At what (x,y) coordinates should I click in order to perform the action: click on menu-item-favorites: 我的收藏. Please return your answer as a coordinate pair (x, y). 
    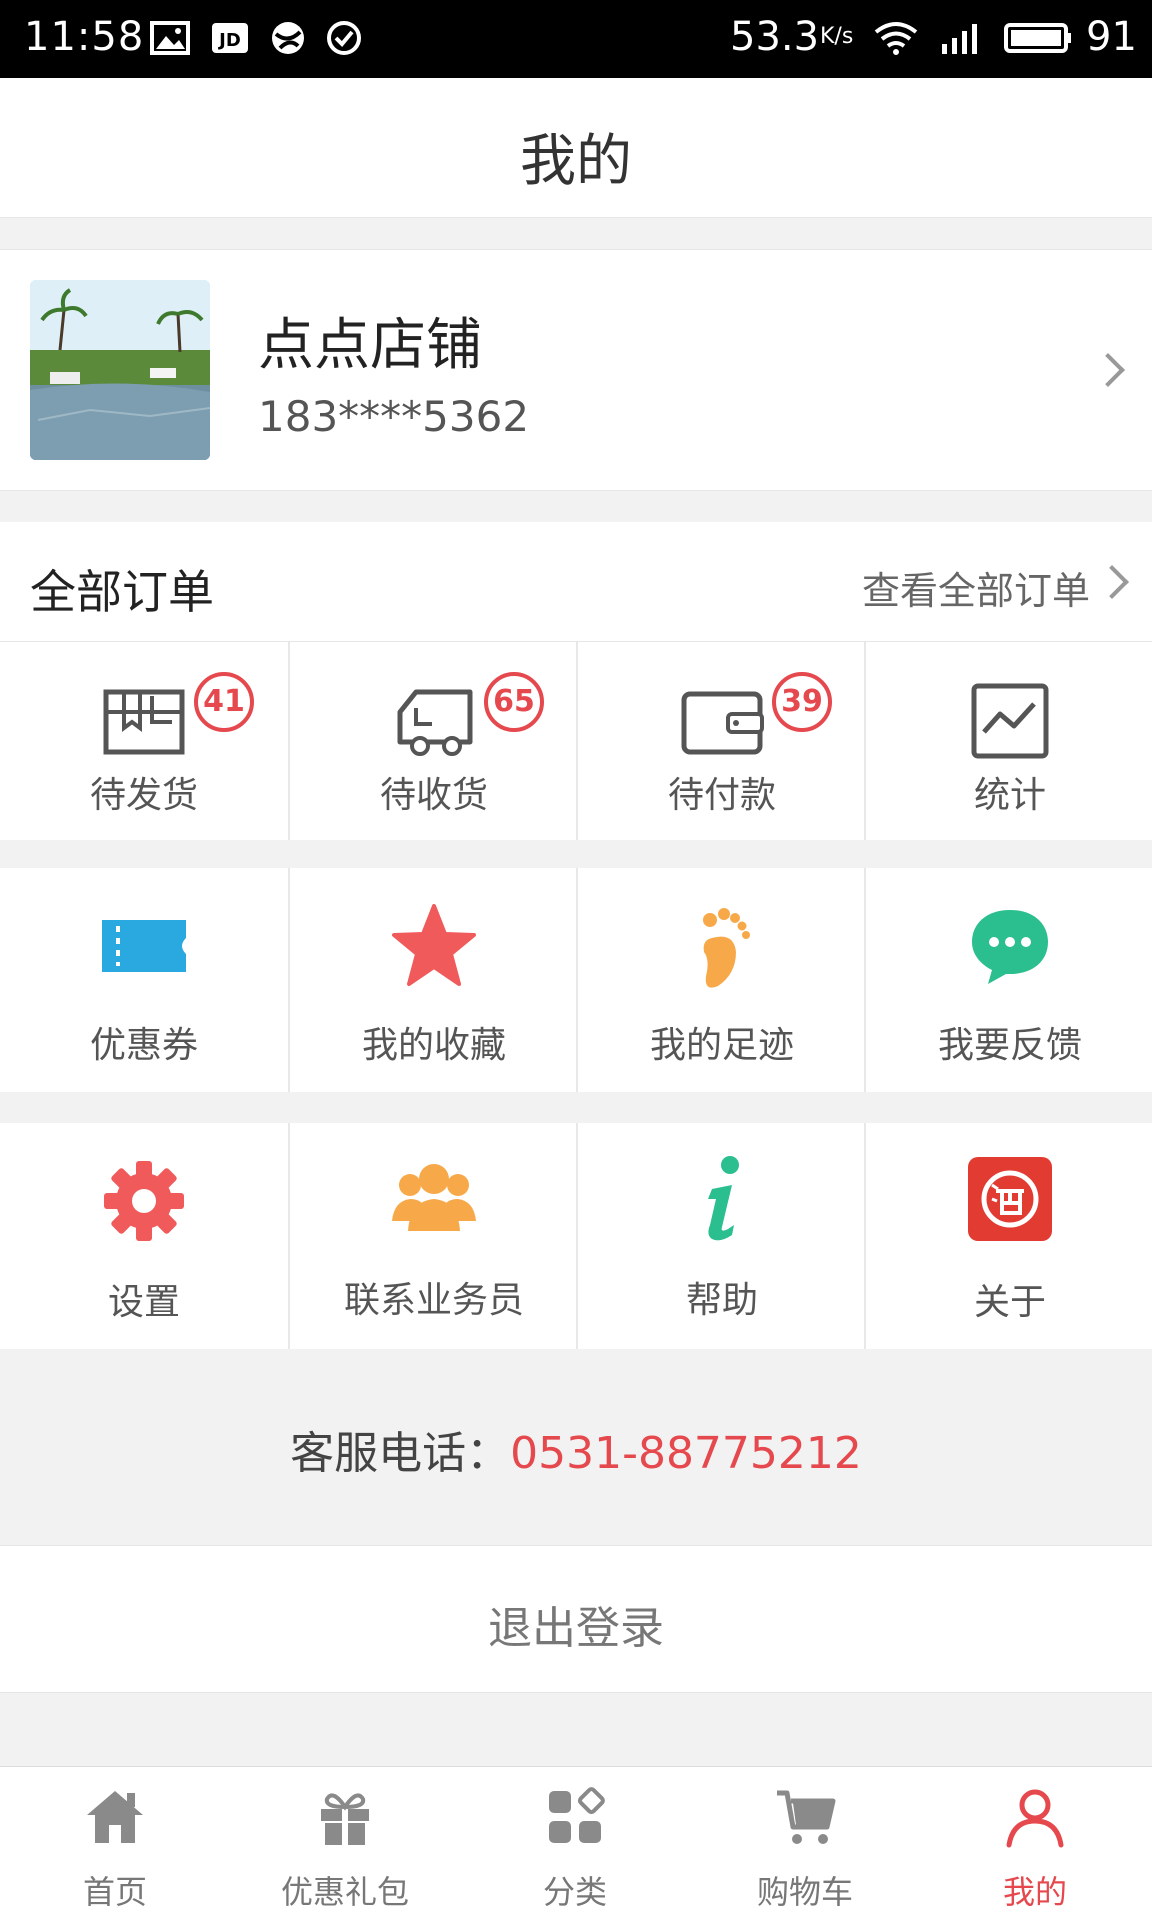
    Looking at the image, I should click on (432, 980).